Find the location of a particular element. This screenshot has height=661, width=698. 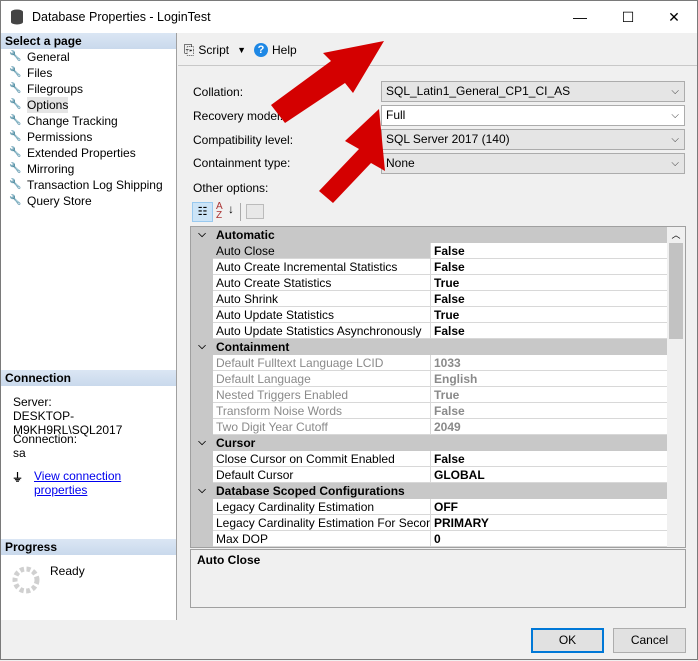

sidebar-item-extended-properties: 🔧 Extended Properties is located at coordinates (88, 153).